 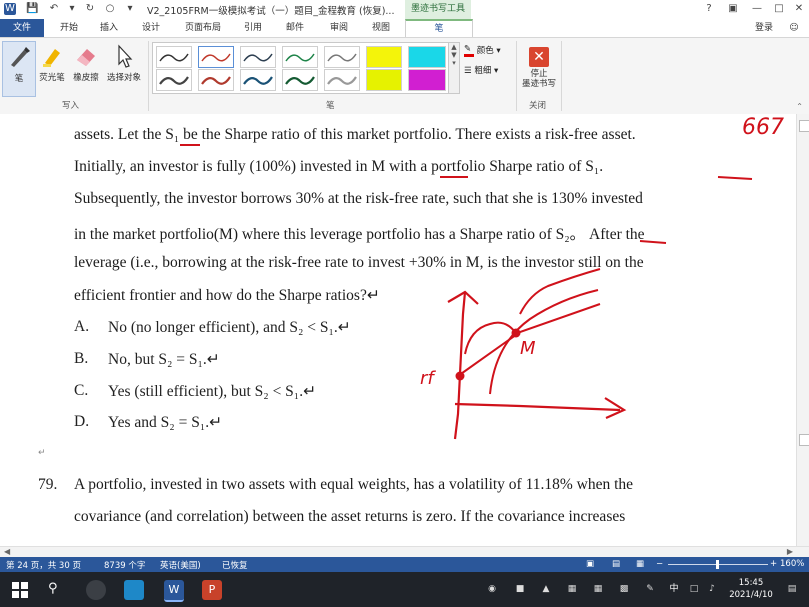 I want to click on pen-swatch-green, so click(x=300, y=57).